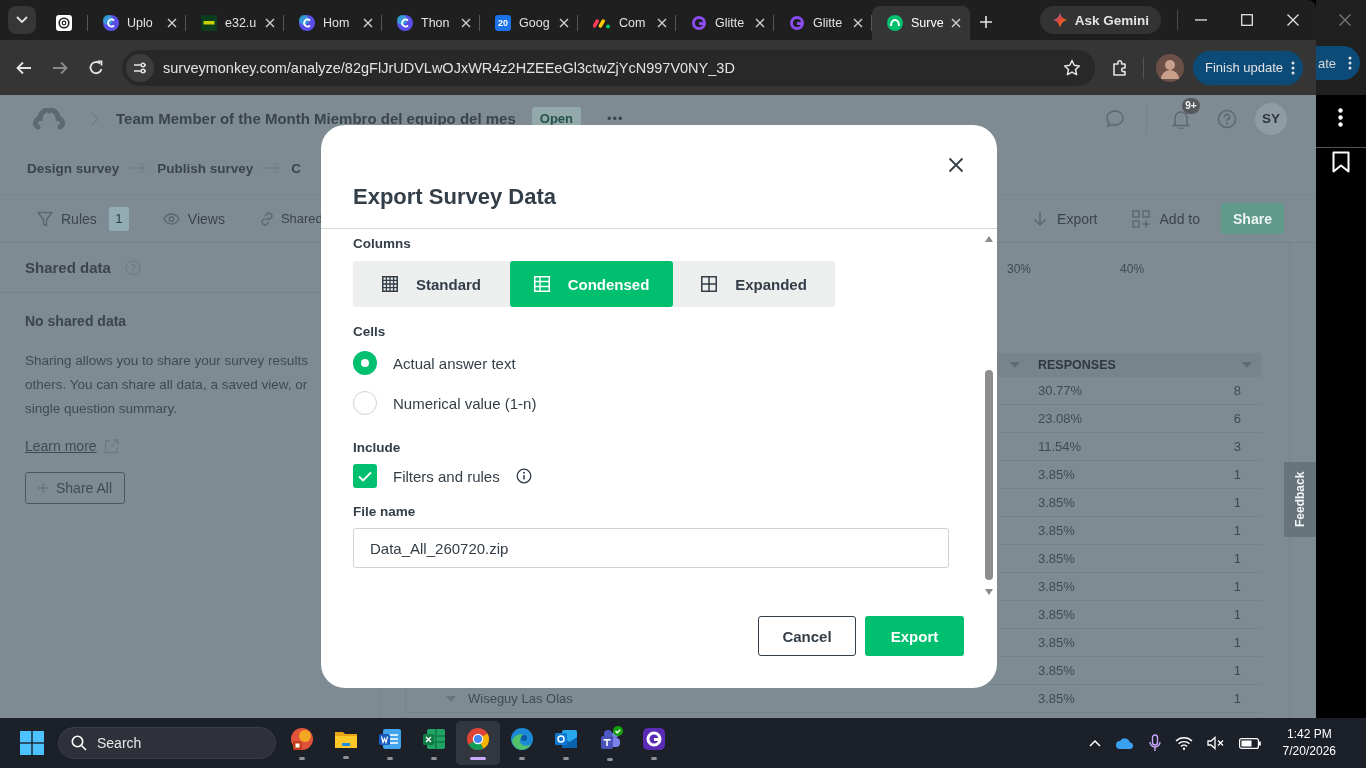 The image size is (1366, 768). I want to click on description-line: single question summary., so click(102, 409).